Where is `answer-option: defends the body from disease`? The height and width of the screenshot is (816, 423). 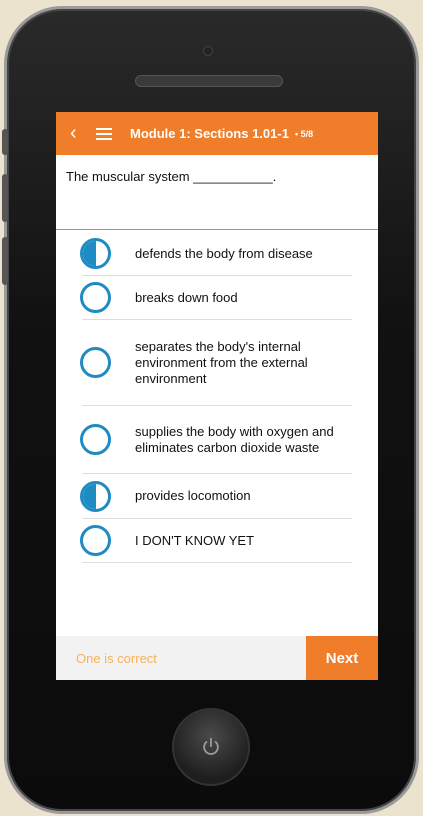
answer-option: defends the body from disease is located at coordinates (216, 254).